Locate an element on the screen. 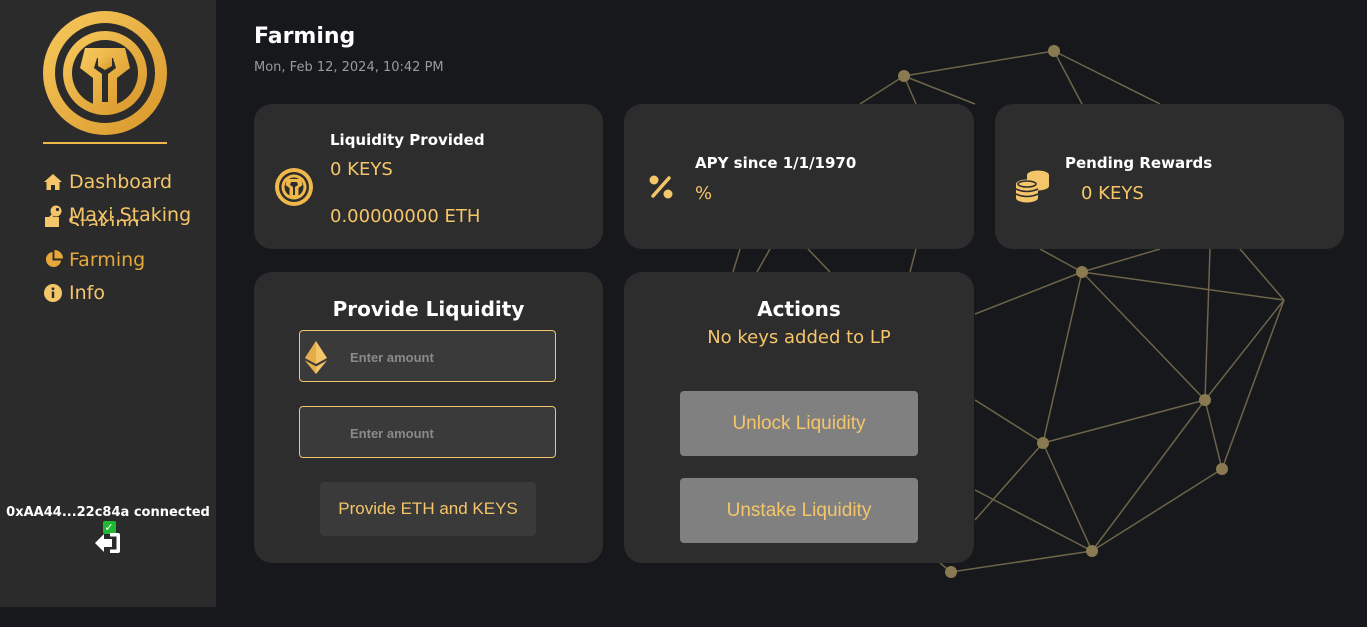  eth-amount-input is located at coordinates (450, 357).